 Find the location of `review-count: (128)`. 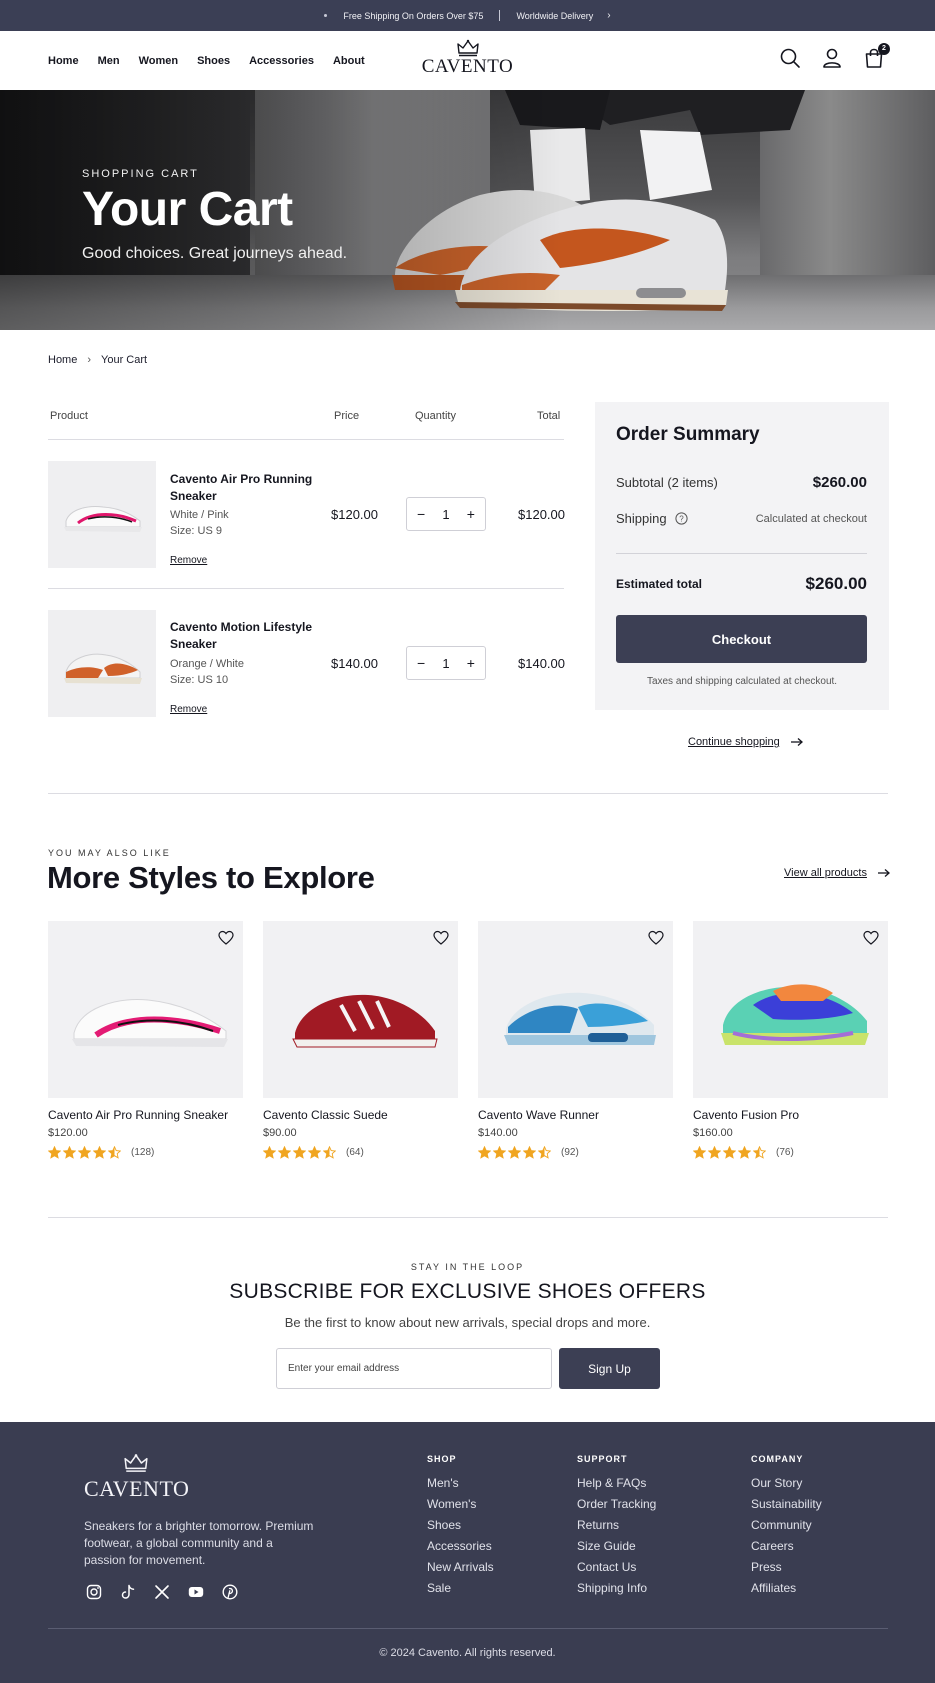

review-count: (128) is located at coordinates (143, 1152).